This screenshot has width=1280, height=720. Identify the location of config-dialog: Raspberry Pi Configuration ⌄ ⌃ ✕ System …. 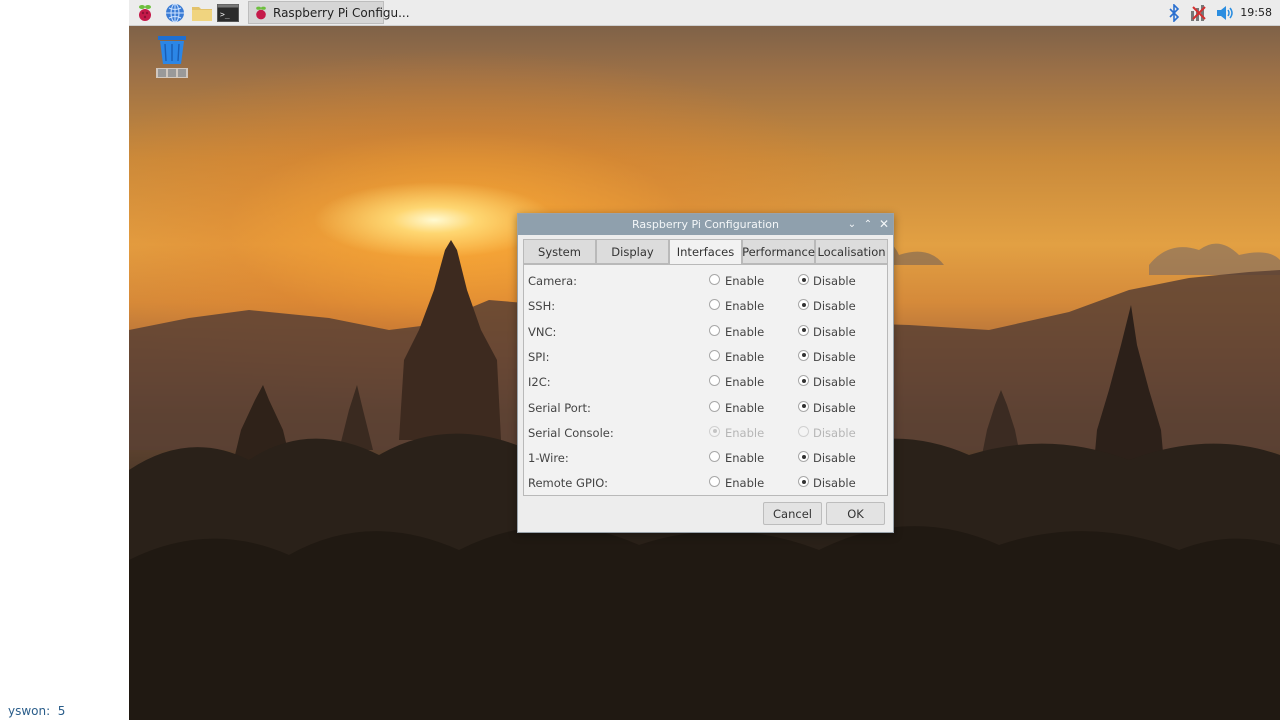
(705, 373).